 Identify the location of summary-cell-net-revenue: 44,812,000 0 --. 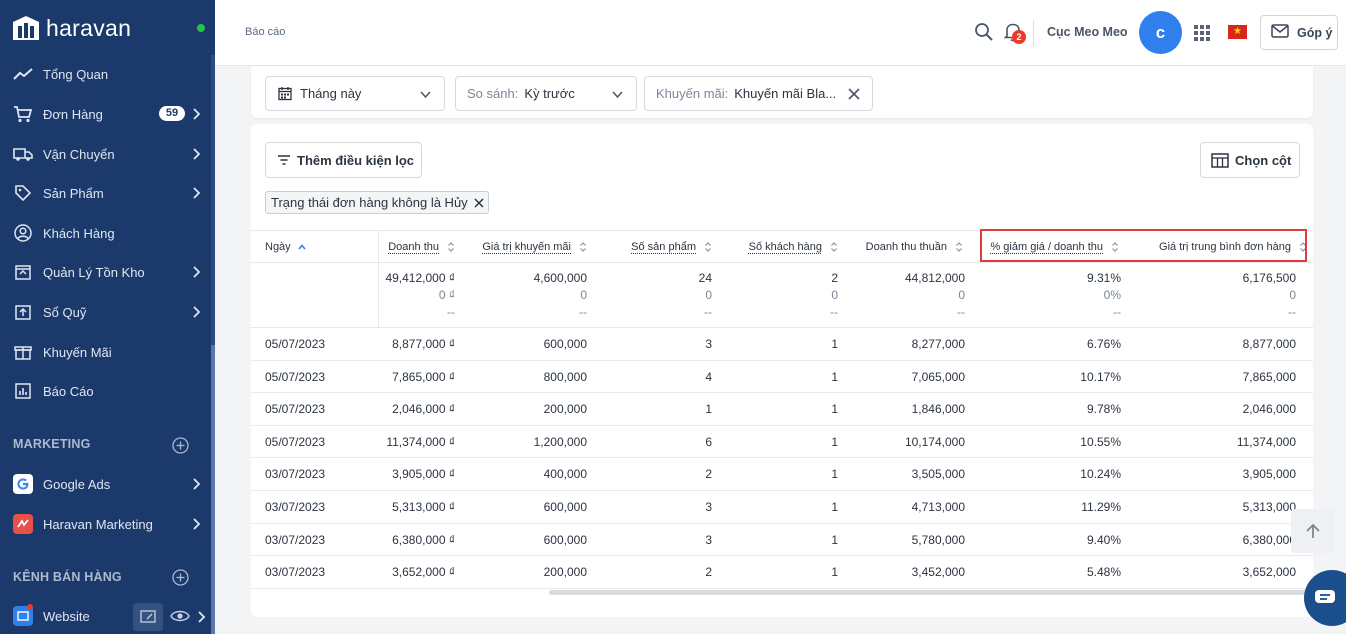
(935, 295).